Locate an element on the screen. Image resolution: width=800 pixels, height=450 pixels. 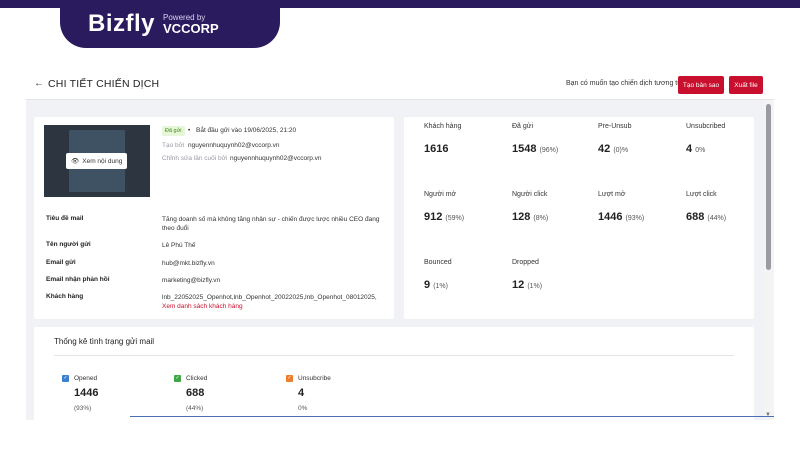
legend-opened-value: 1446 is located at coordinates (86, 393).